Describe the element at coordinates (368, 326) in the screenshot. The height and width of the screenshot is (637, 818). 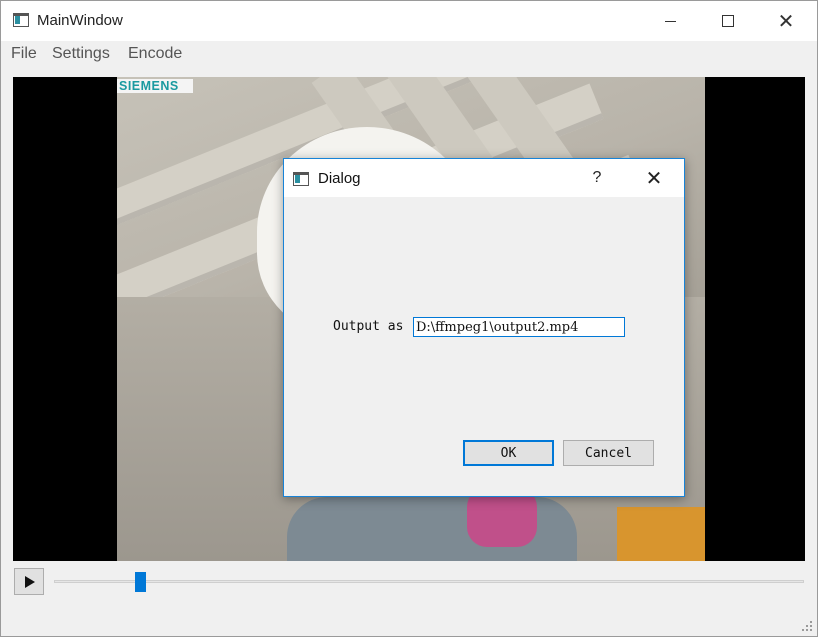
I see `output-as-label: Output as` at that location.